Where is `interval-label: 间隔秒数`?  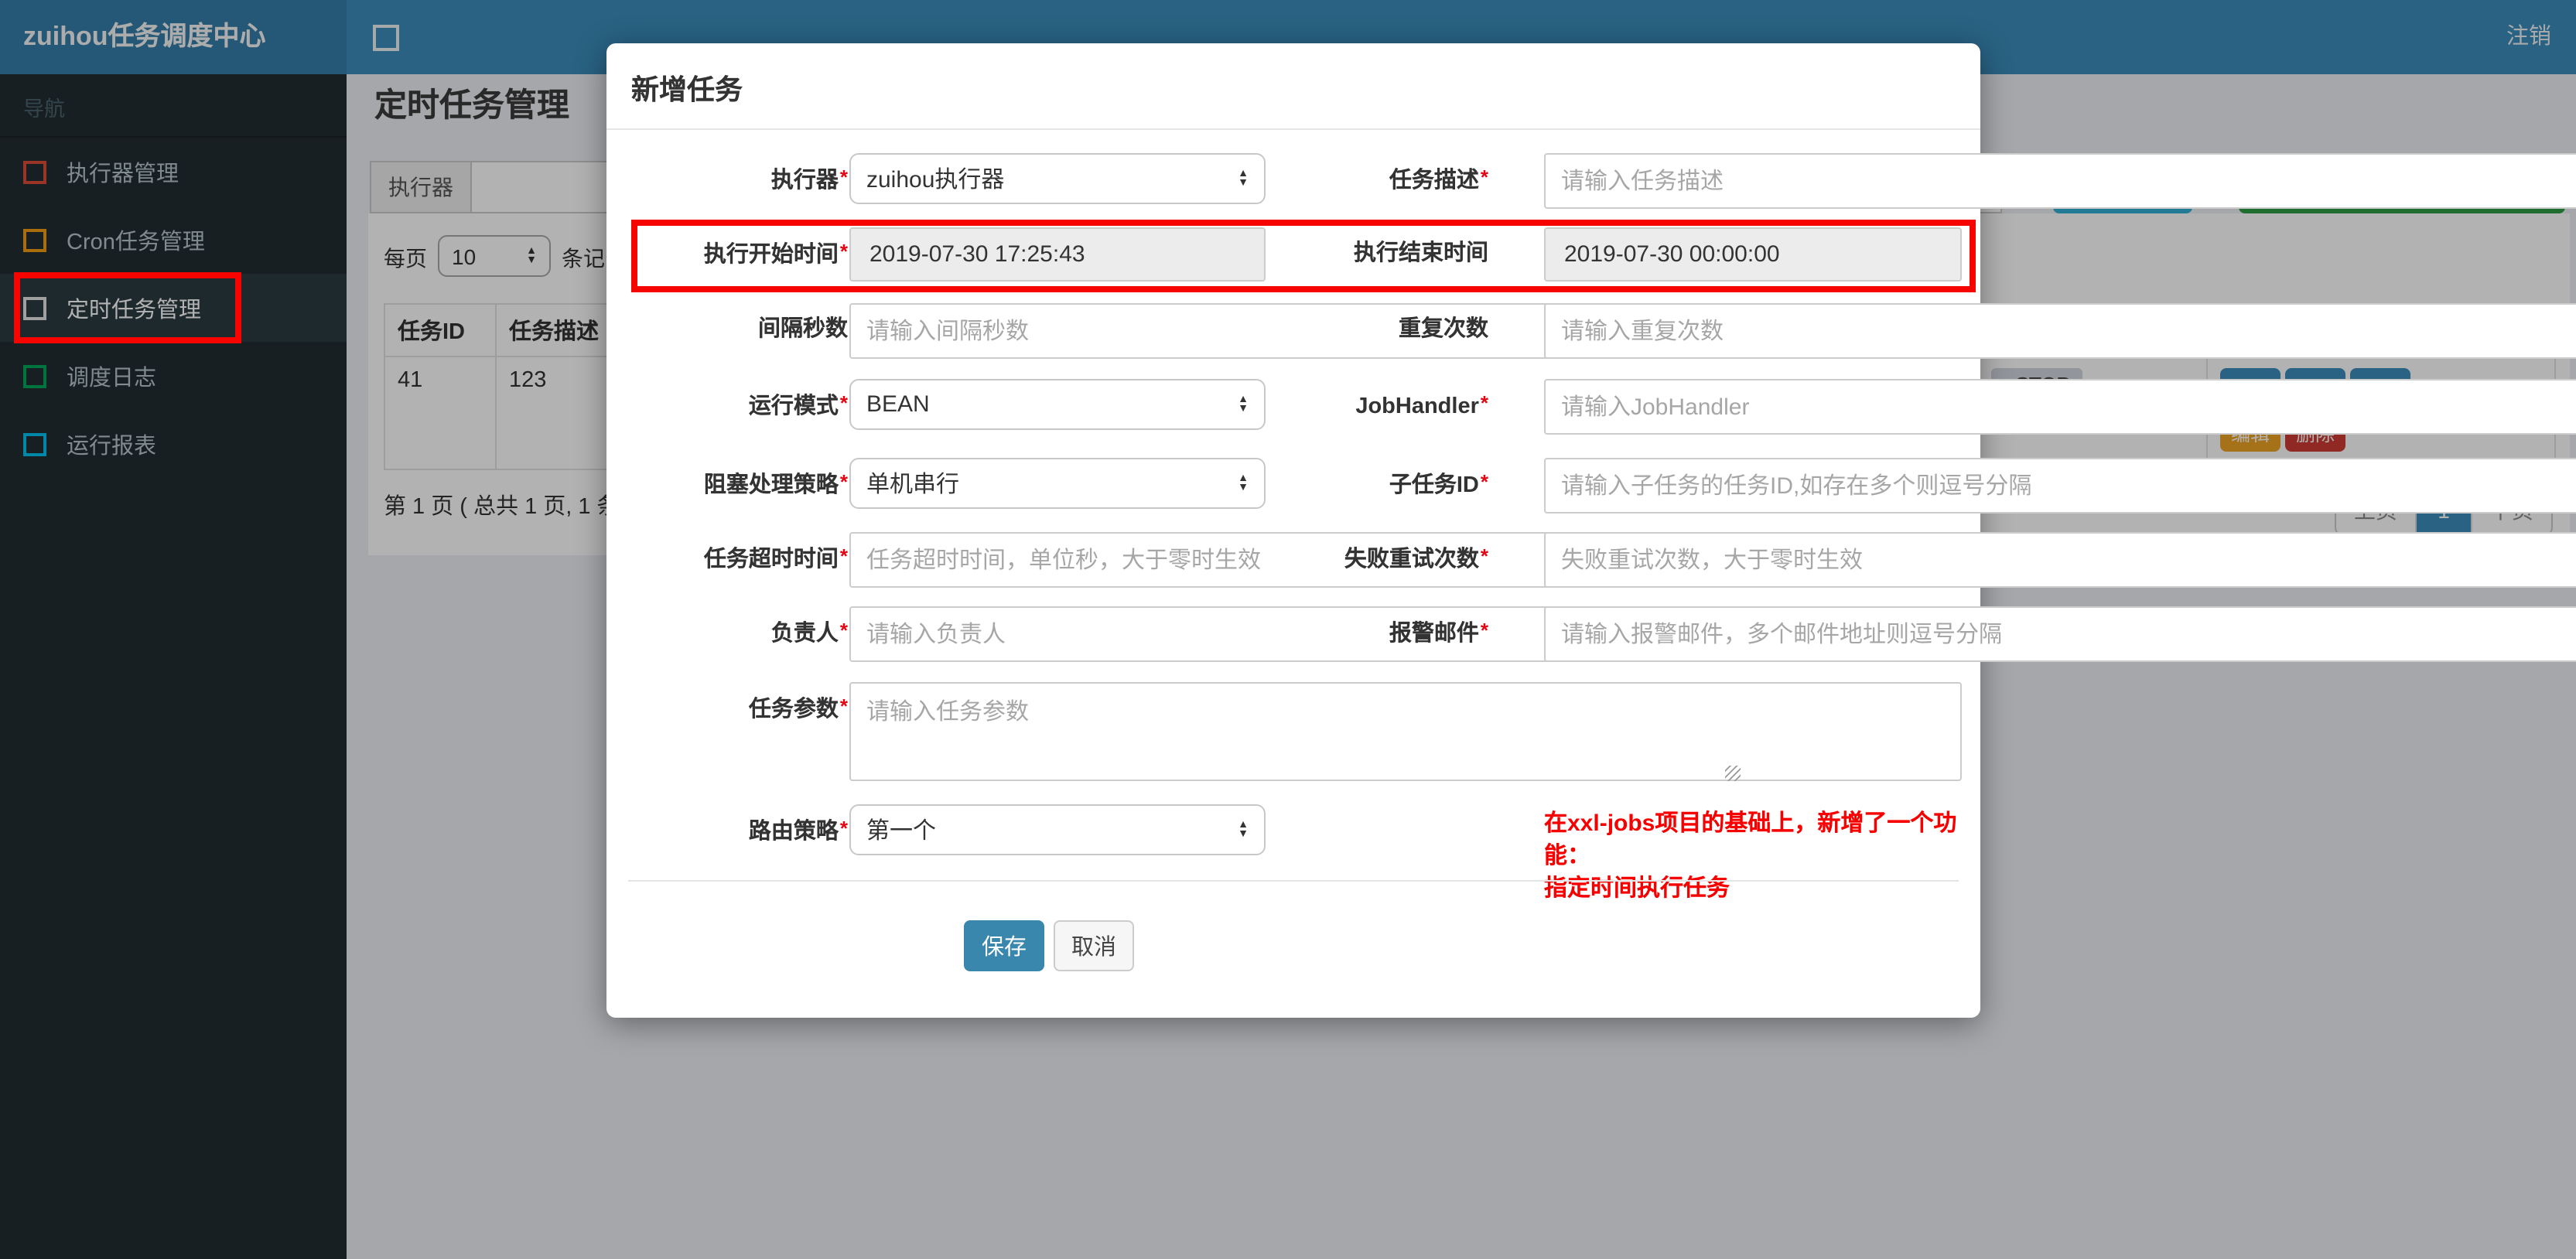
interval-label: 间隔秒数 is located at coordinates (803, 329).